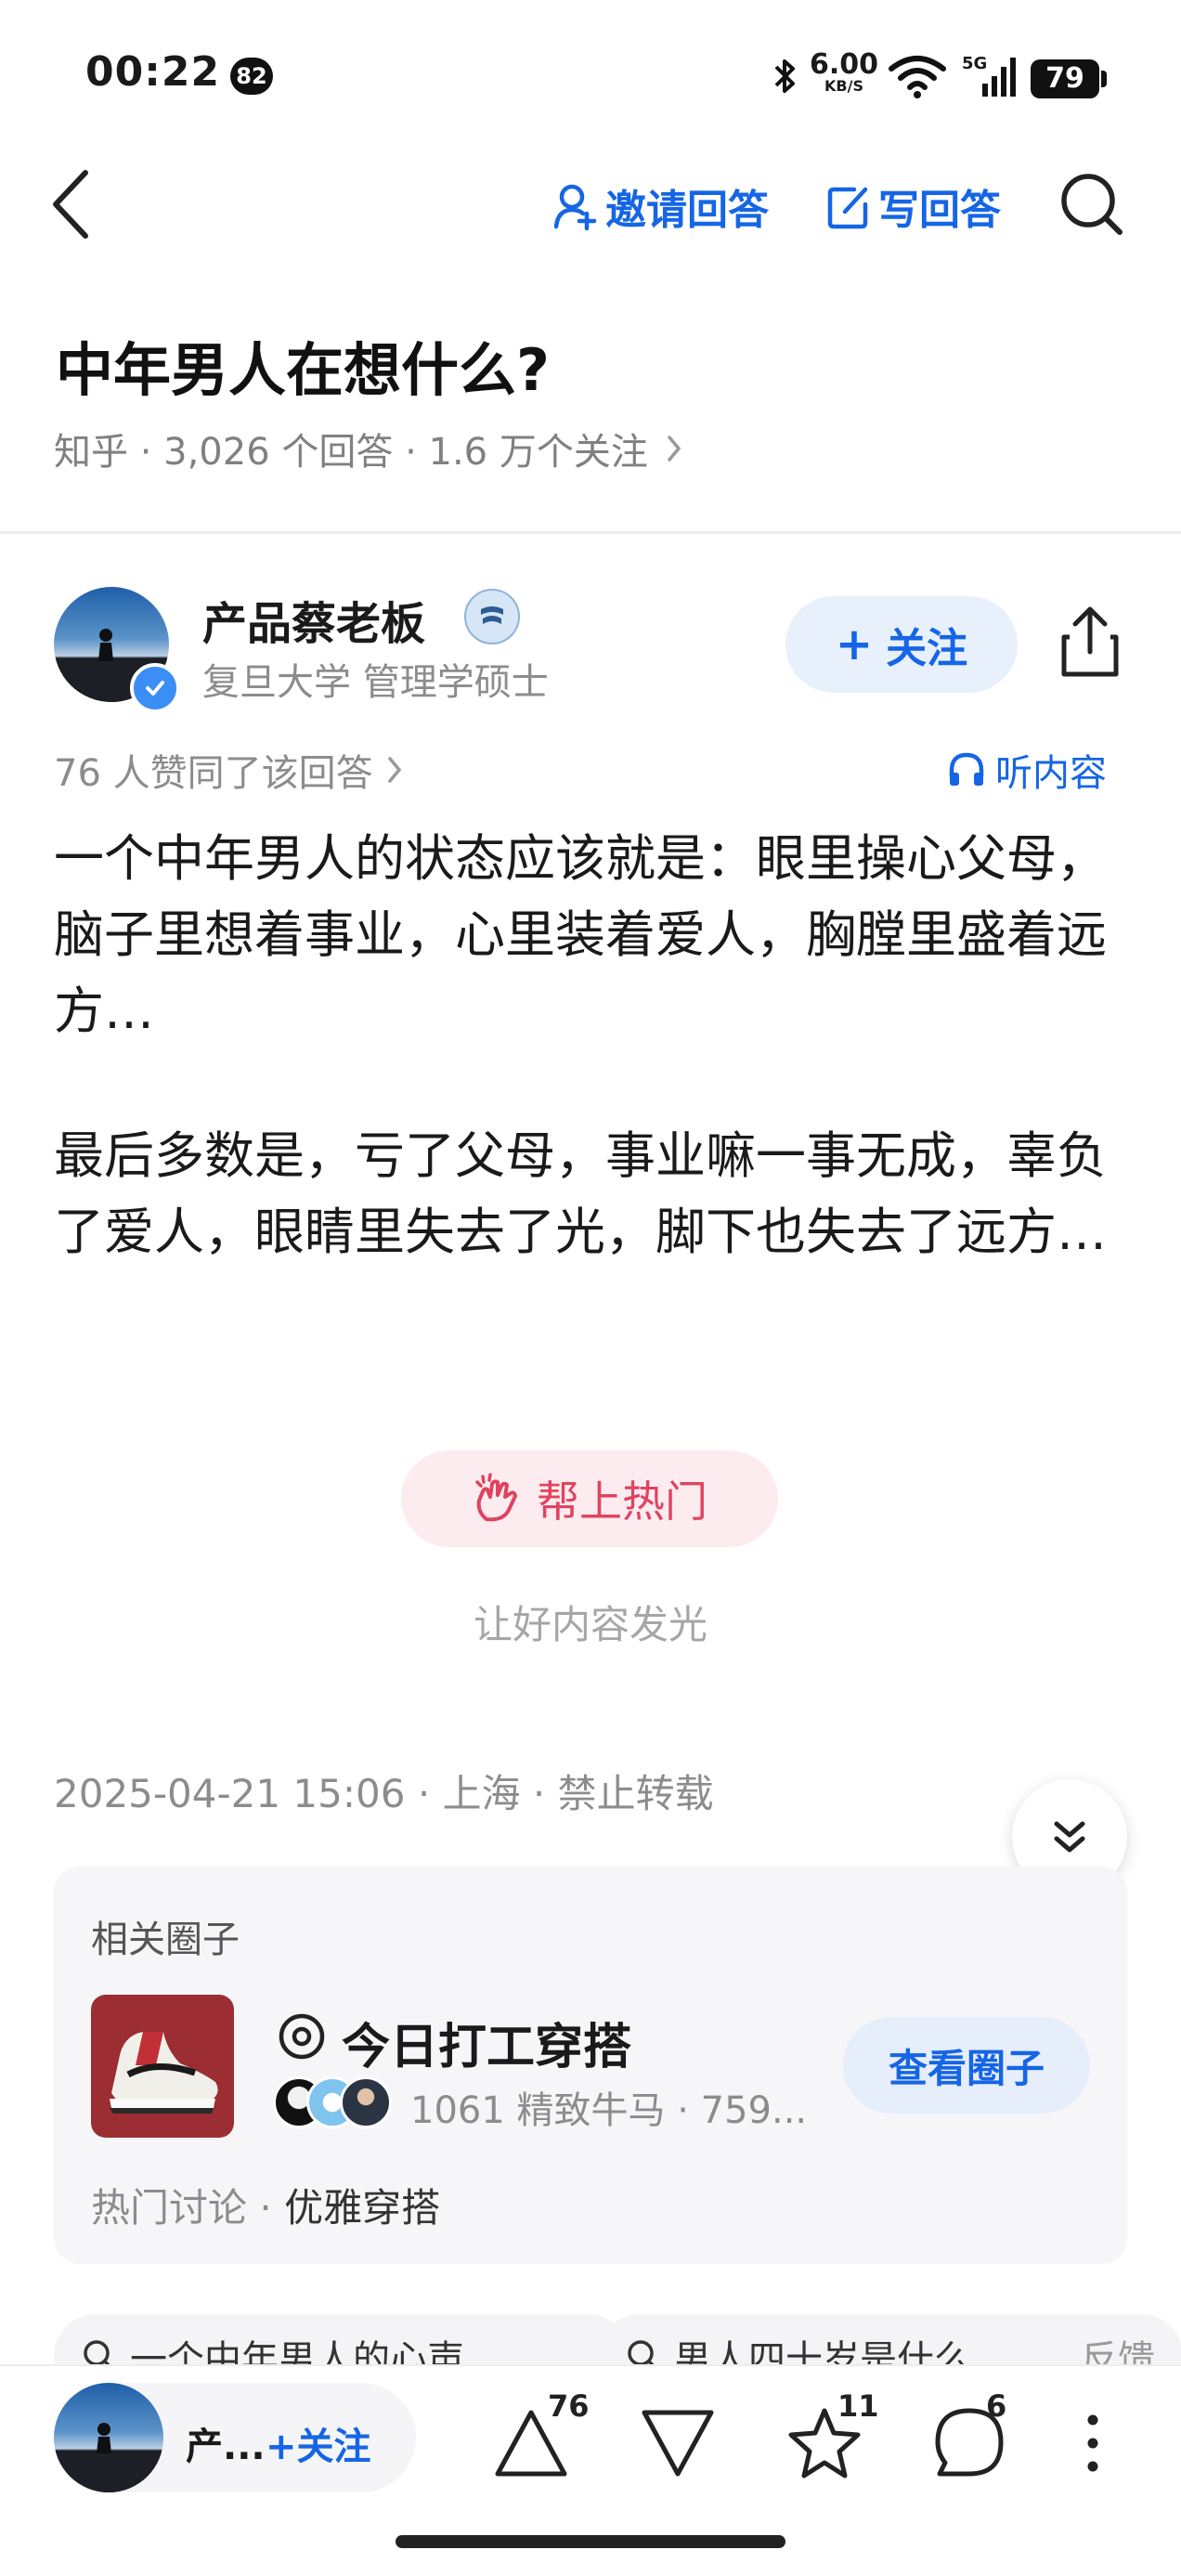  I want to click on favorite-count: 11, so click(858, 2406).